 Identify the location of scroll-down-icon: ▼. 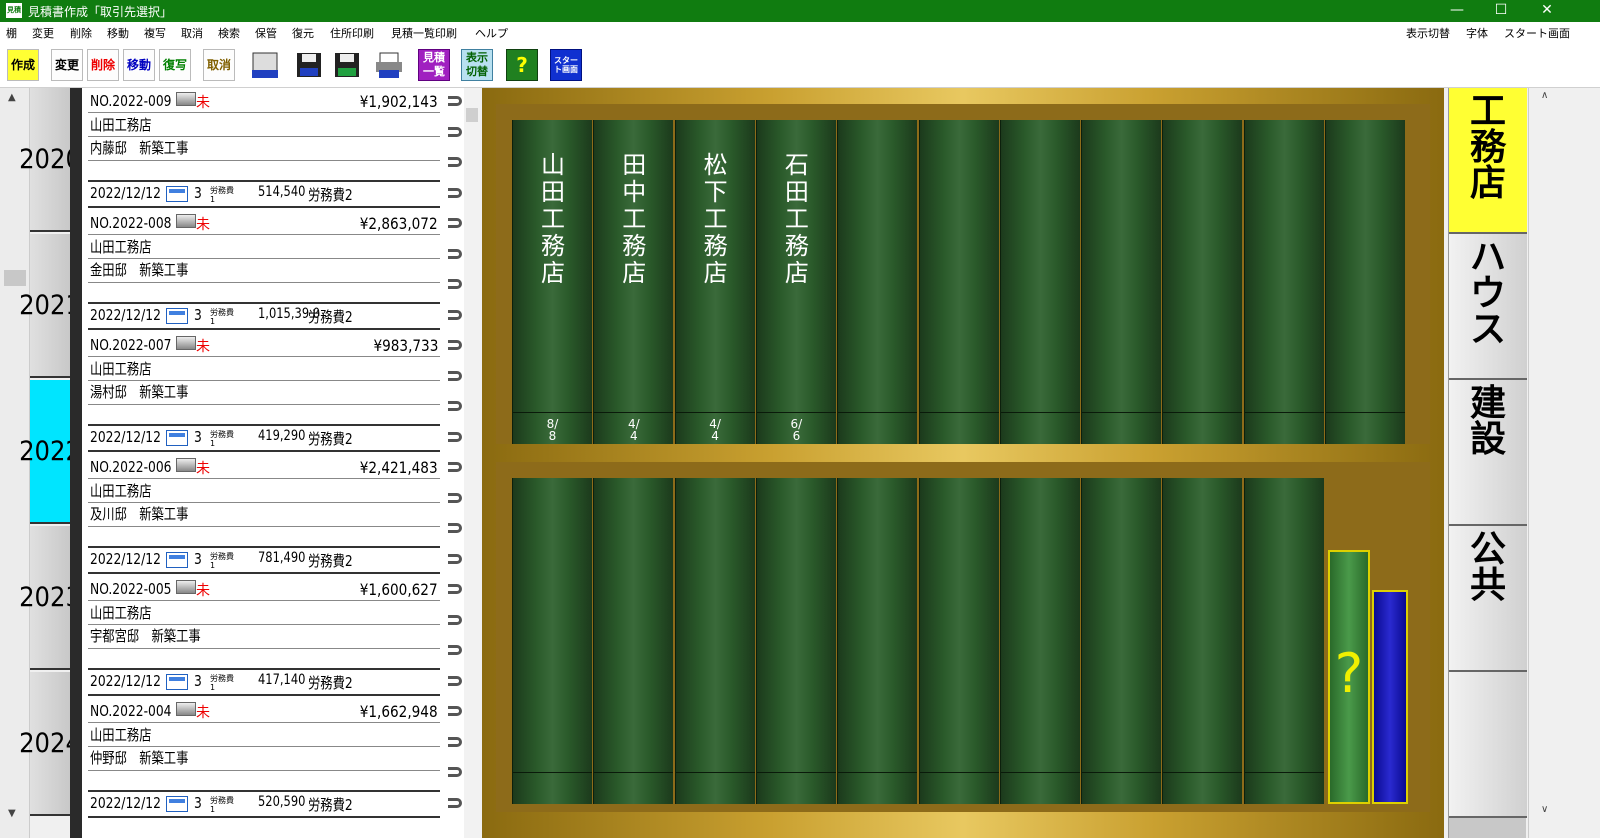
(12, 813).